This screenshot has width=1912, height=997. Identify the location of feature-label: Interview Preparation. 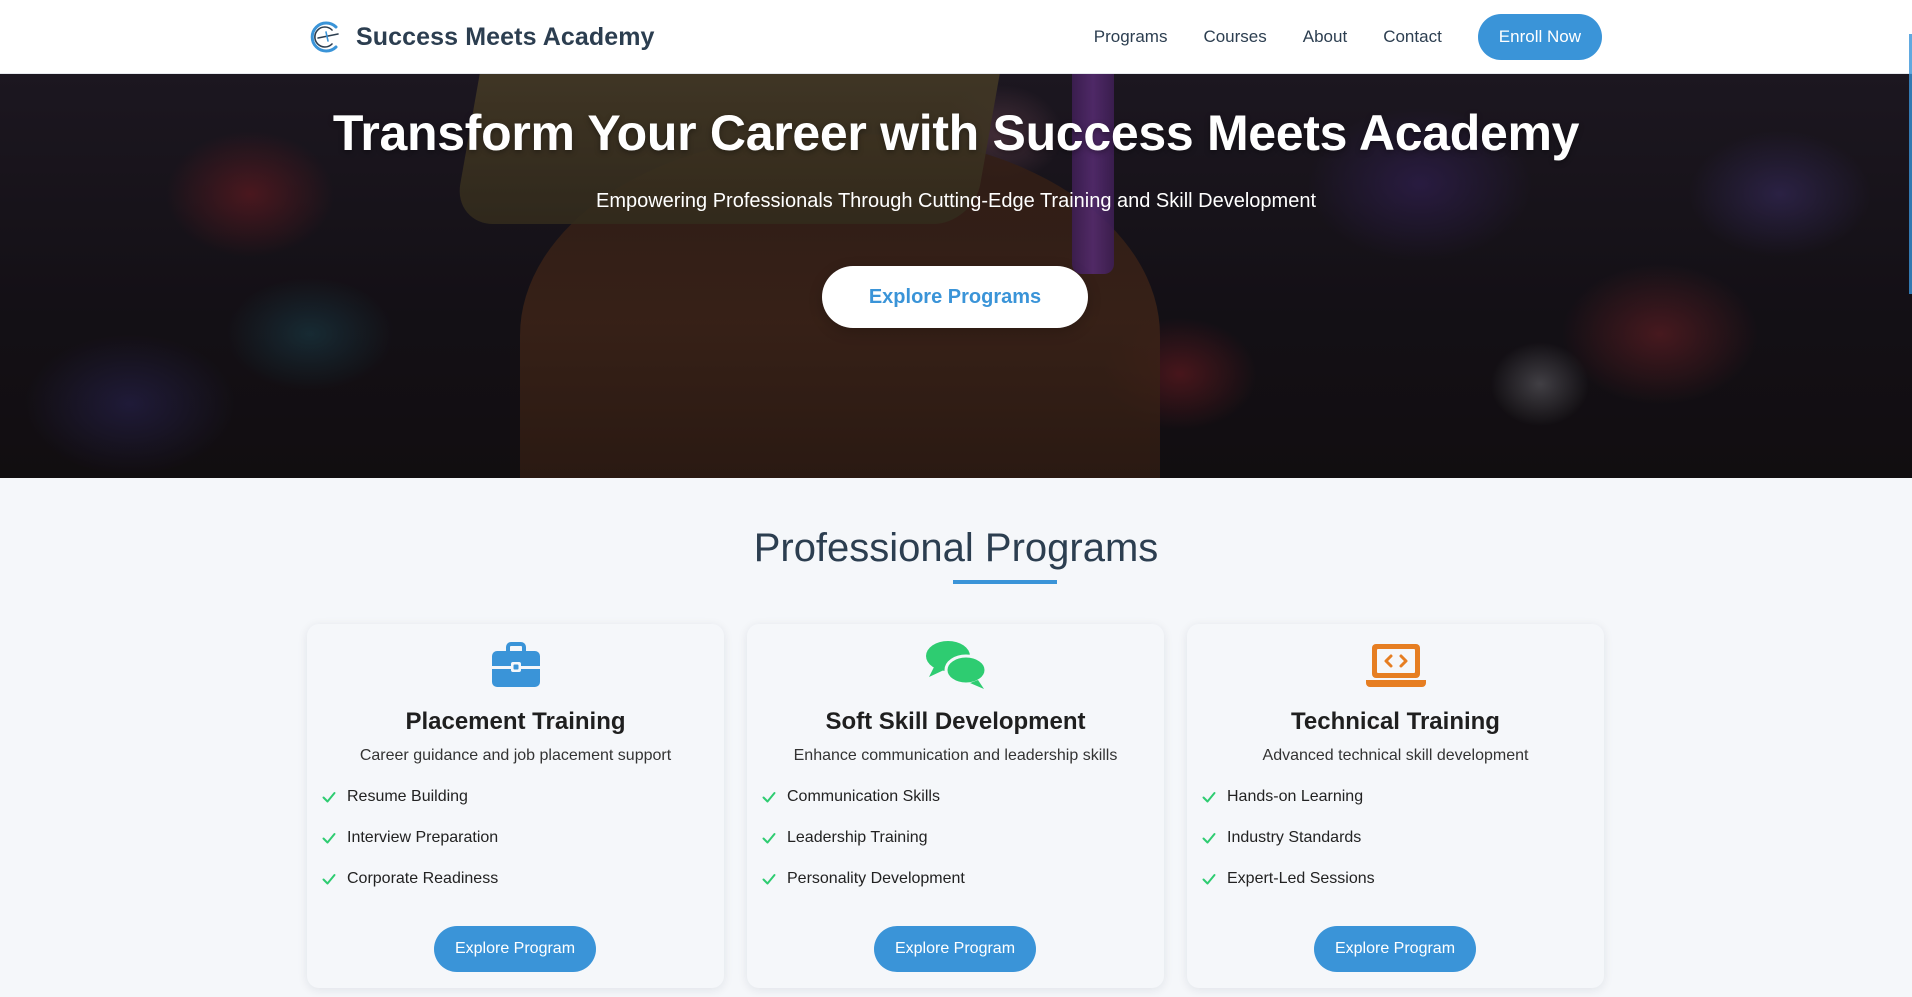
(423, 837).